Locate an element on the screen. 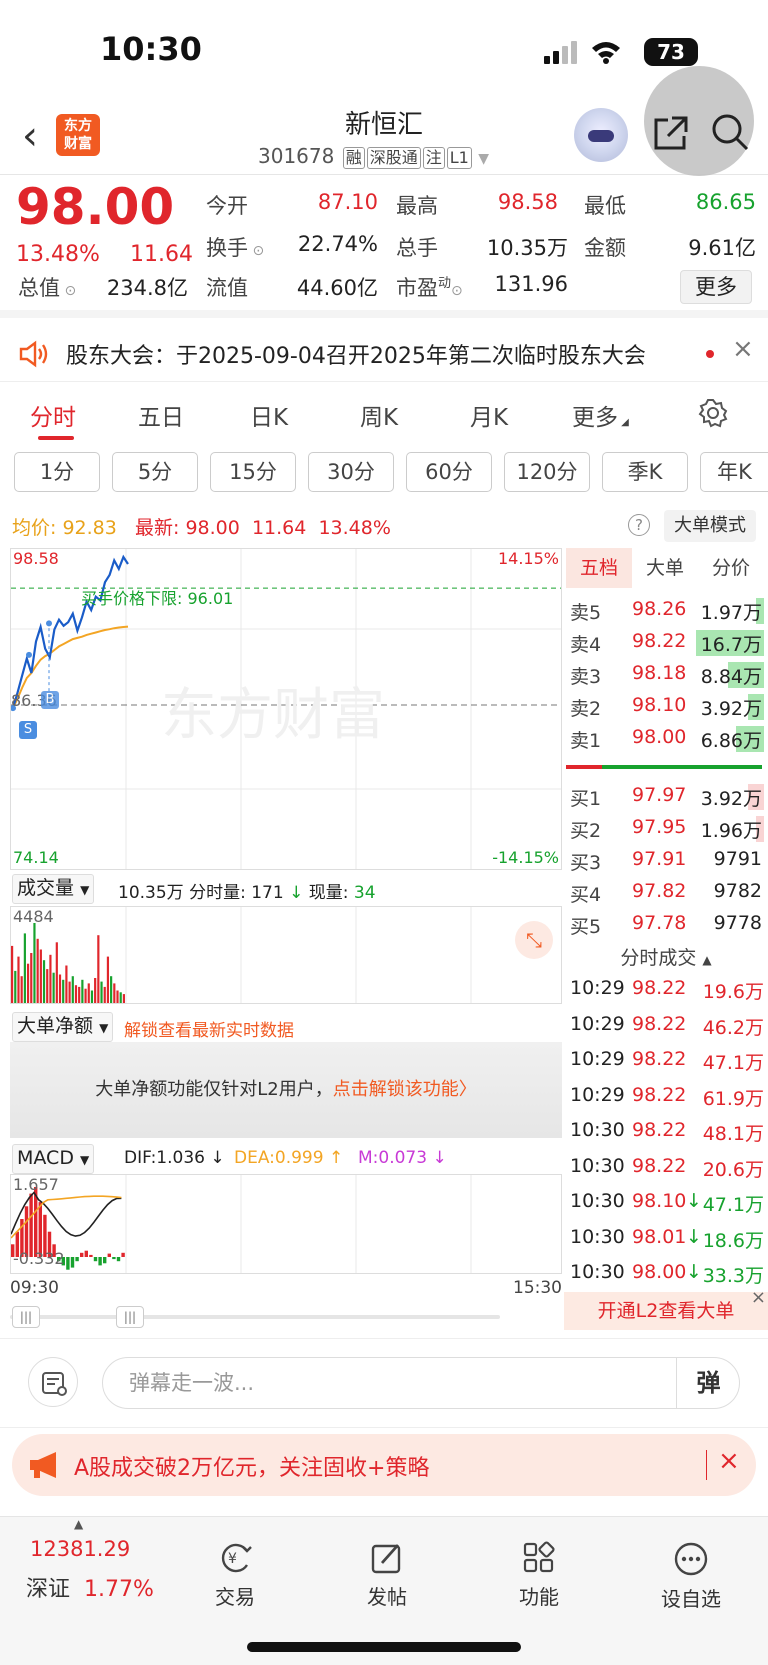 Image resolution: width=768 pixels, height=1665 pixels. time-start: 09:30 is located at coordinates (34, 1288).